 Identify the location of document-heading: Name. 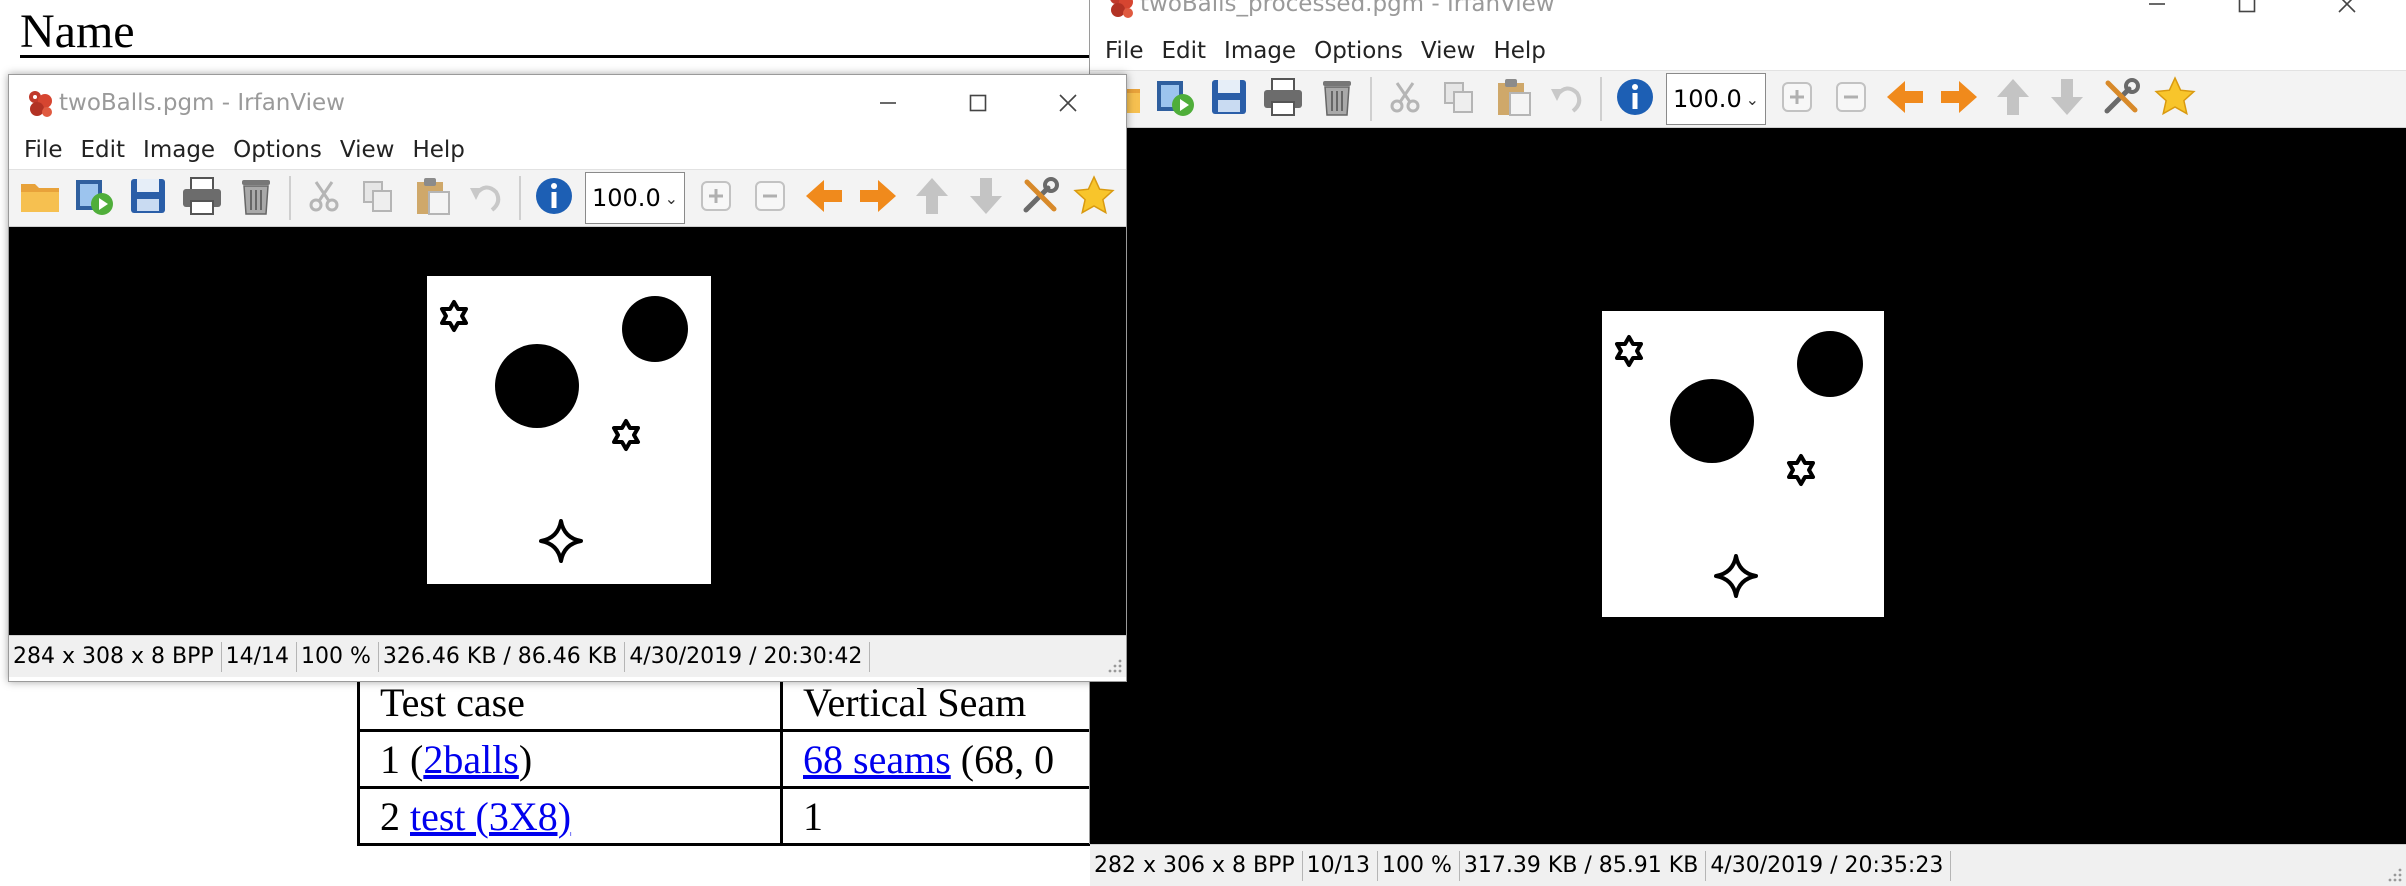
(77, 31).